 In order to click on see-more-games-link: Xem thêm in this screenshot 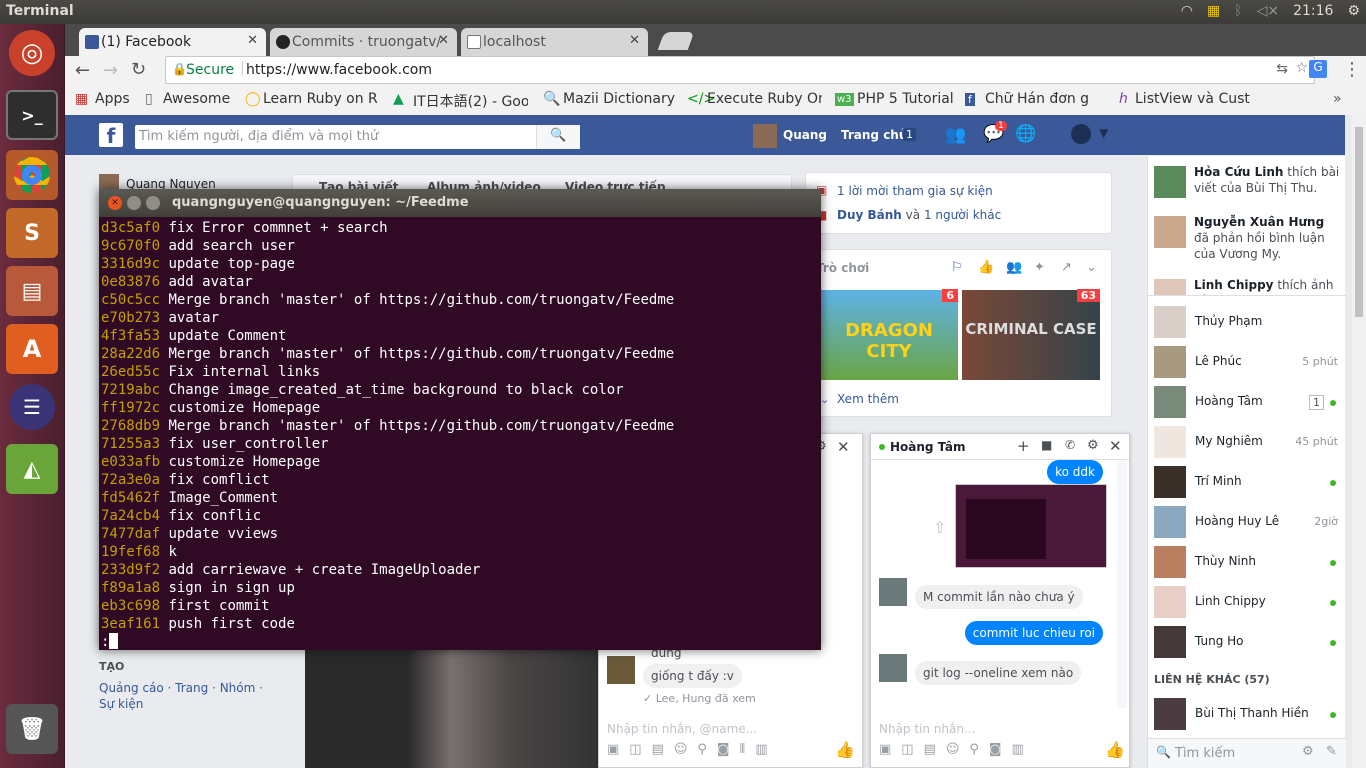, I will do `click(868, 399)`.